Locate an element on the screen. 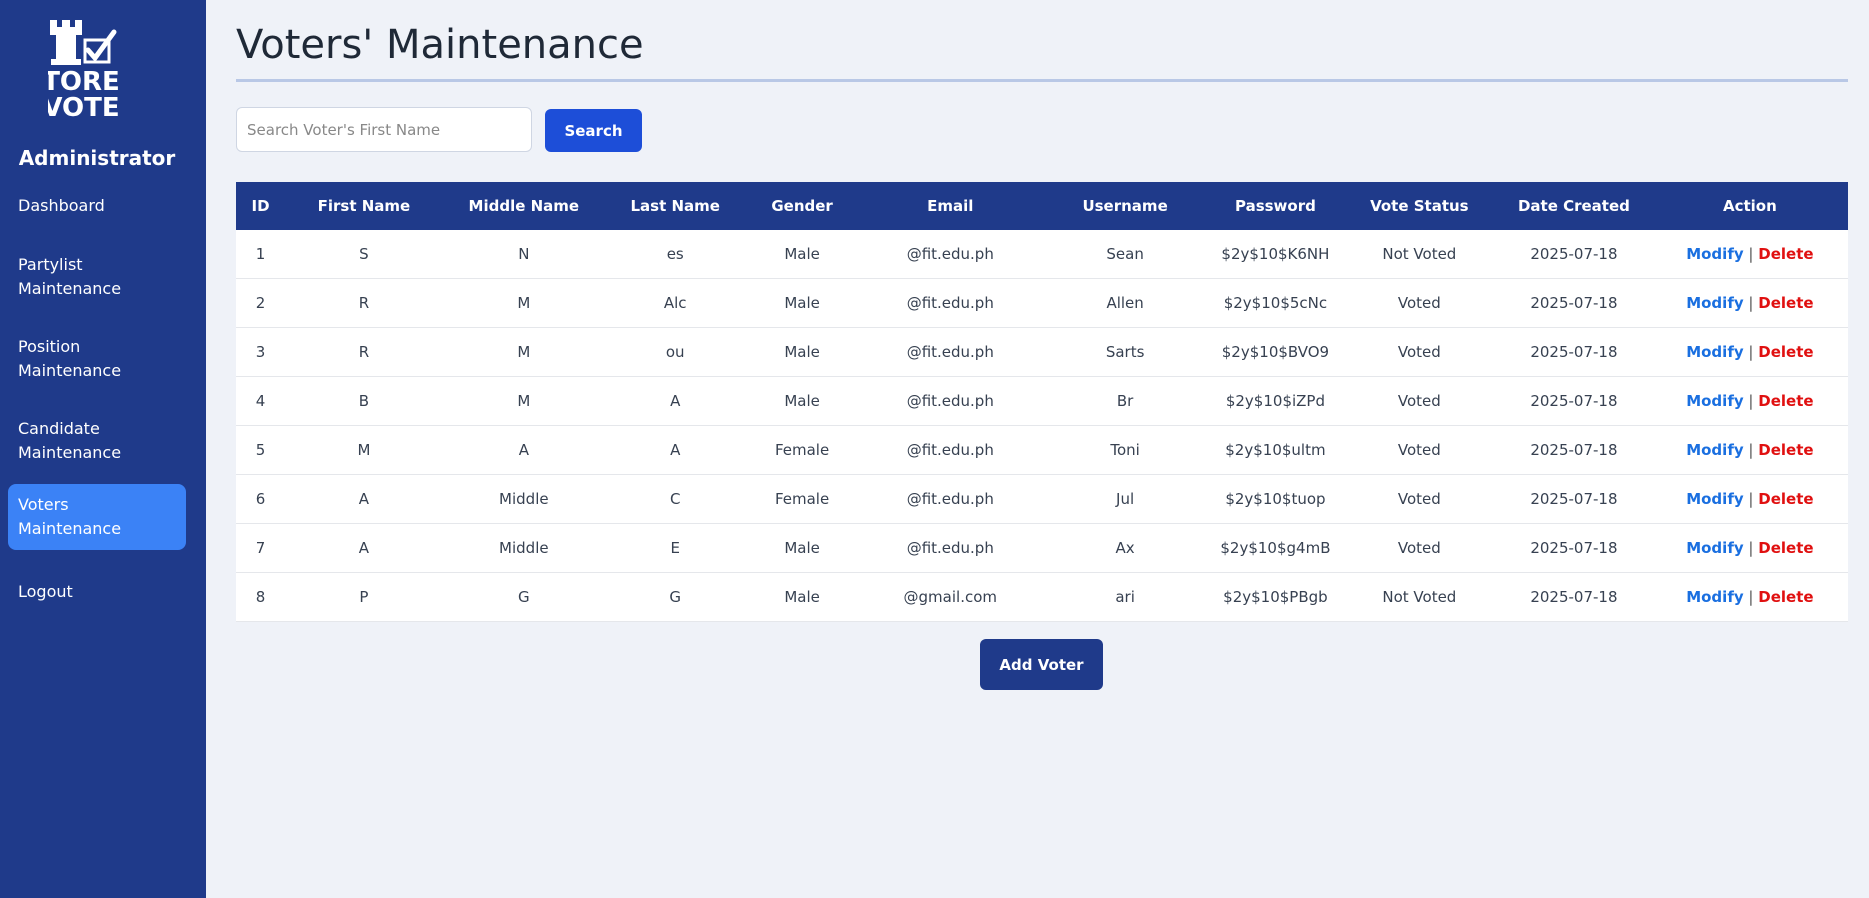 The image size is (1869, 898). cell-last: C is located at coordinates (675, 499).